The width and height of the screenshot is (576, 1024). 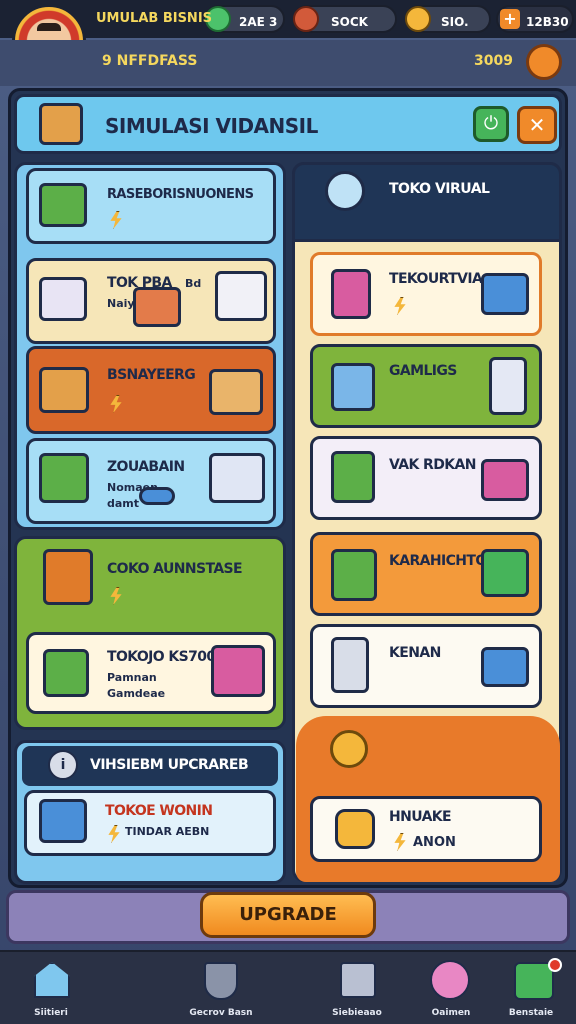 I want to click on settings-gear-icon, so click(x=544, y=62).